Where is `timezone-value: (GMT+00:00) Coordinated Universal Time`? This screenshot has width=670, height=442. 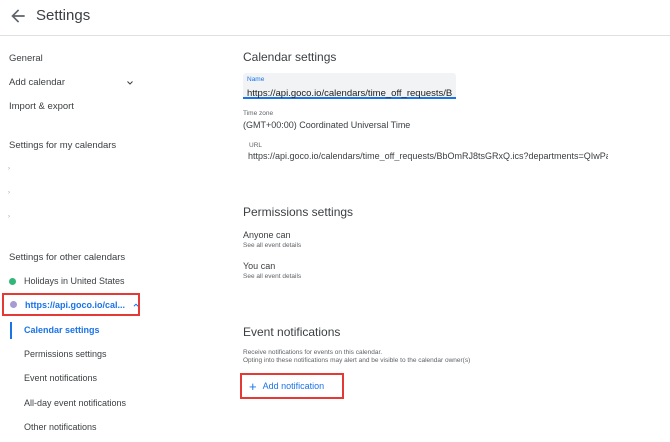
timezone-value: (GMT+00:00) Coordinated Universal Time is located at coordinates (393, 125).